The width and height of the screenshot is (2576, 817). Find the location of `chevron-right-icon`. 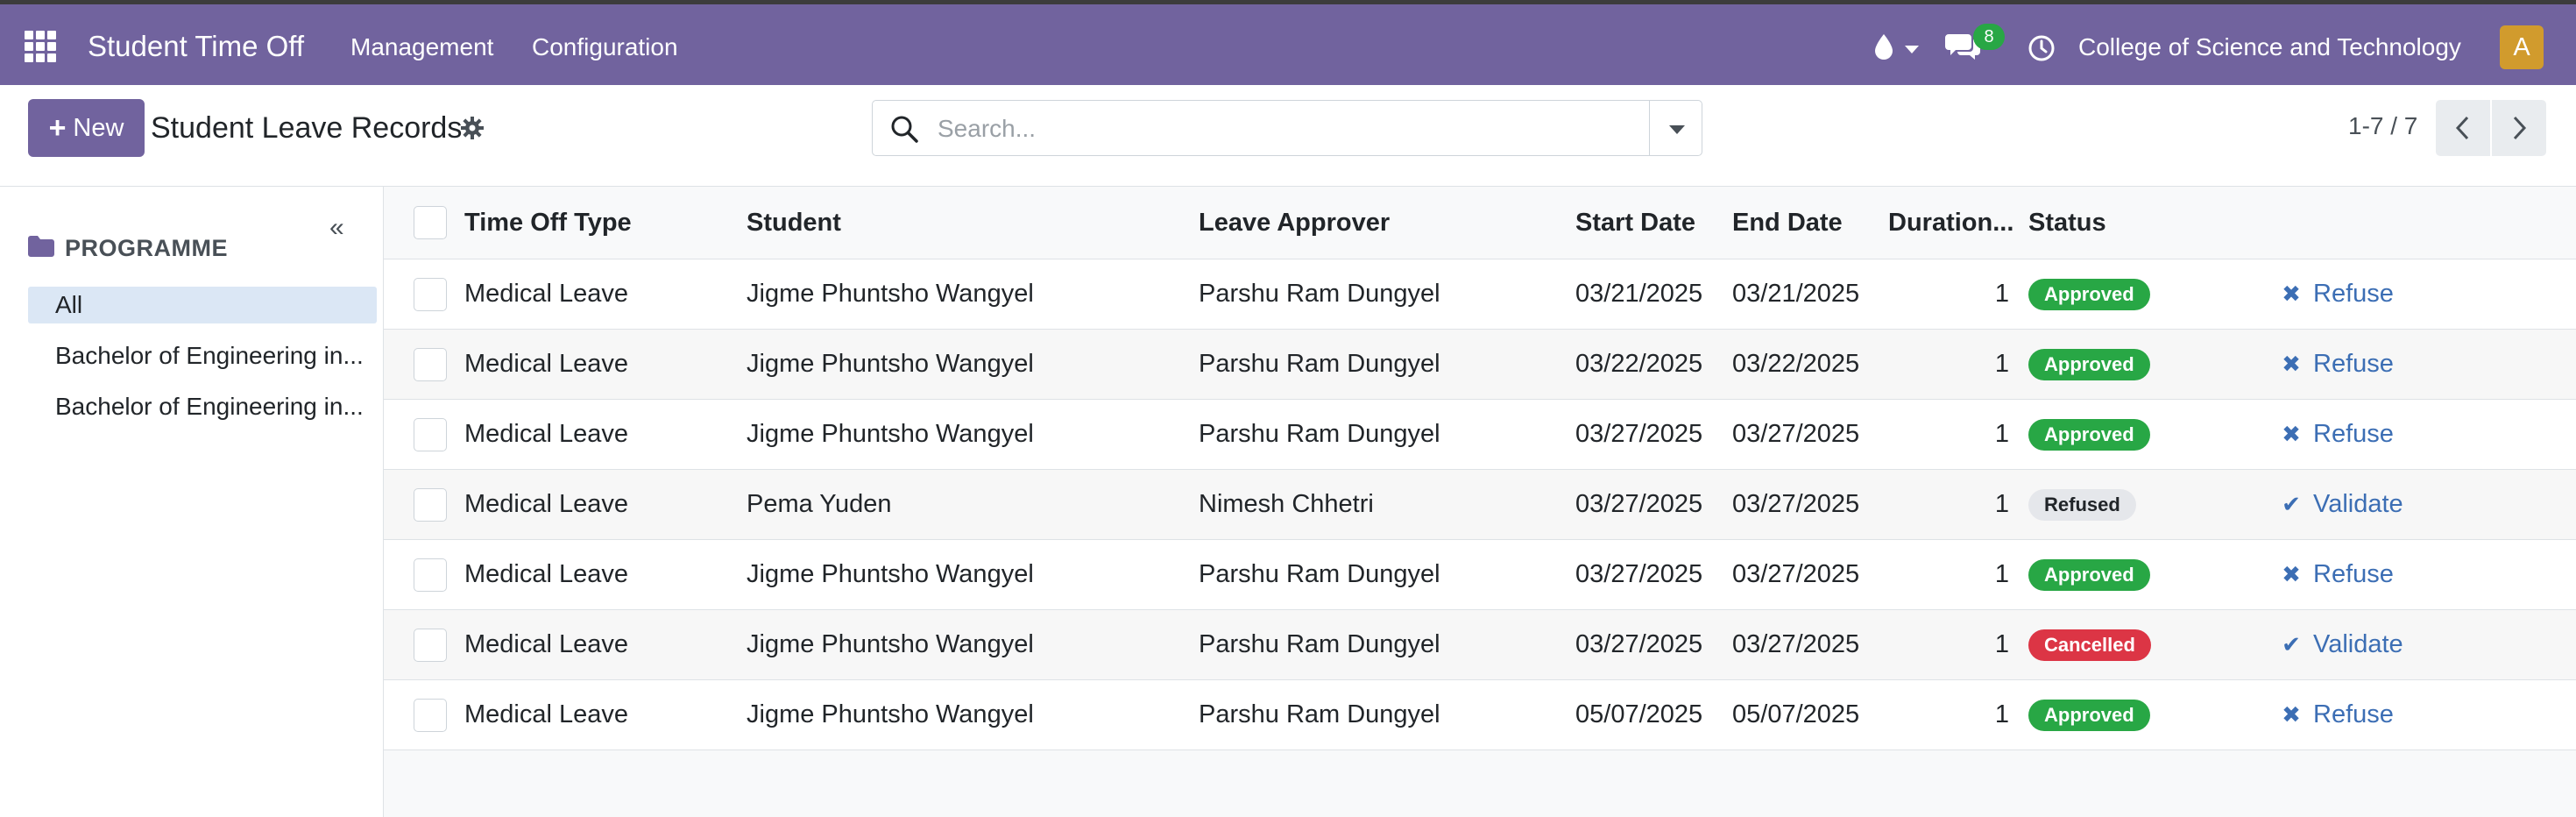

chevron-right-icon is located at coordinates (2520, 128).